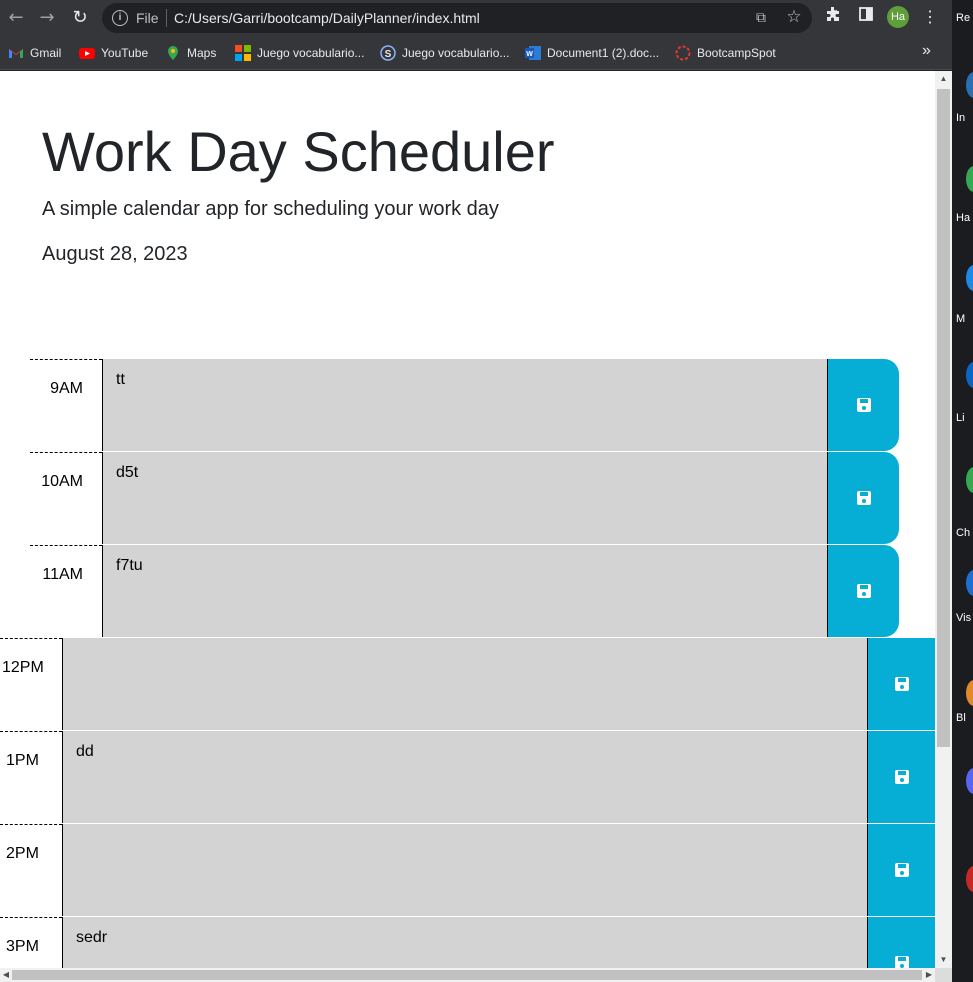 The image size is (973, 982). I want to click on share-icon: ⧉, so click(761, 18).